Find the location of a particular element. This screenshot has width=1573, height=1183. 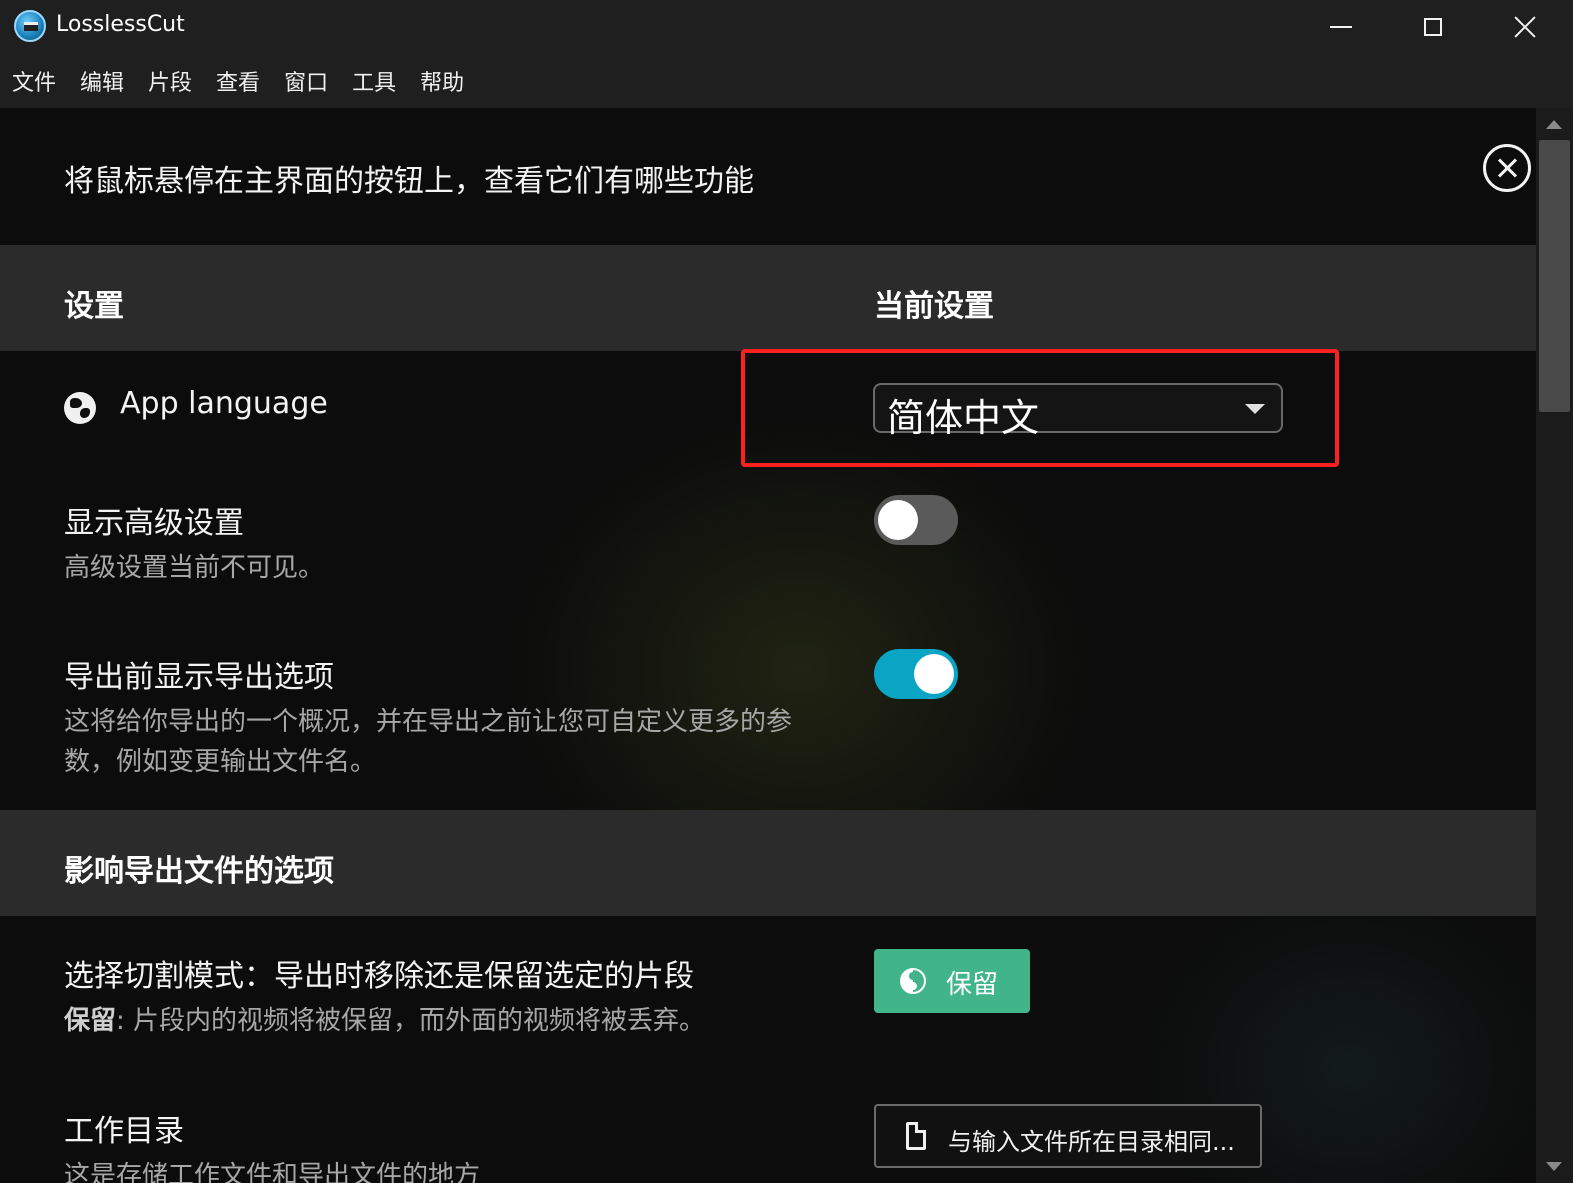

work-dir-title: 工作目录 is located at coordinates (124, 1131).